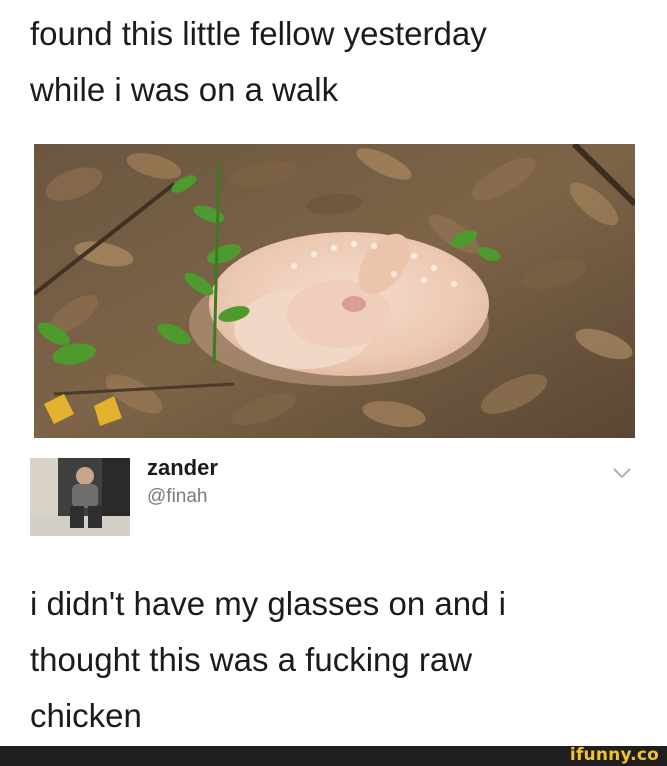 The height and width of the screenshot is (766, 667). I want to click on tweet-line-2: thought this was a fucking raw, so click(251, 659).